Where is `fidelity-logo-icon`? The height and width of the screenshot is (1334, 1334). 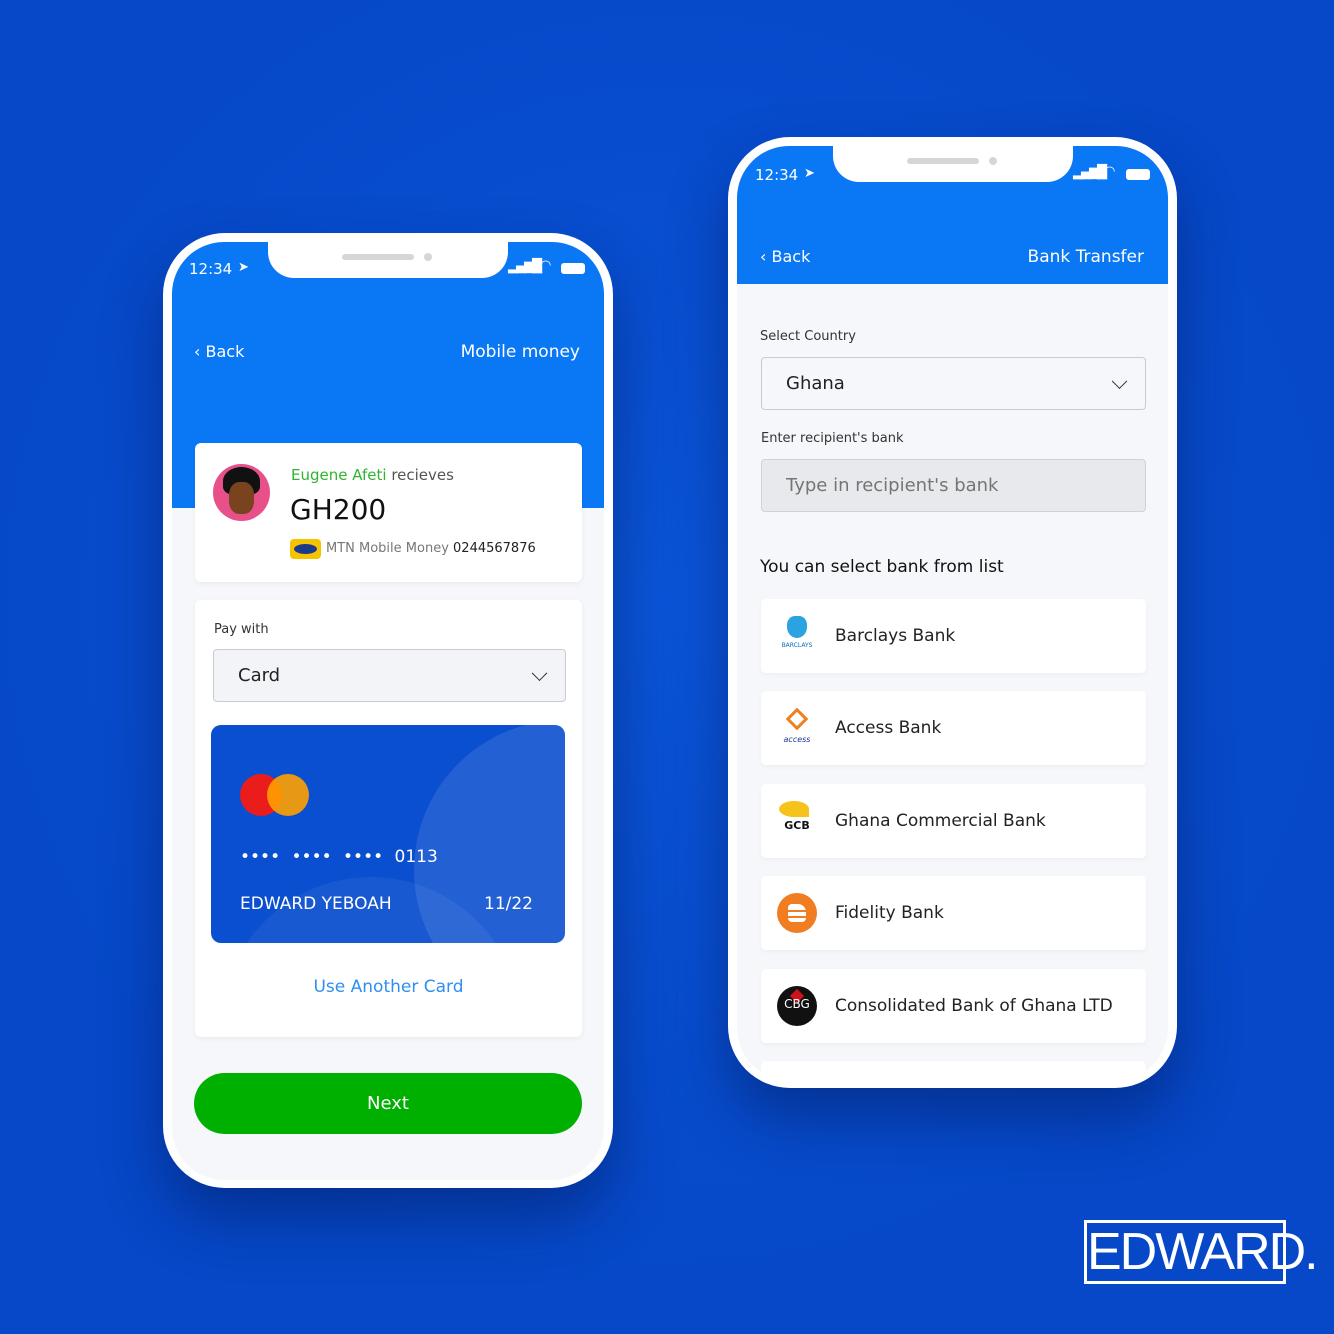
fidelity-logo-icon is located at coordinates (797, 913).